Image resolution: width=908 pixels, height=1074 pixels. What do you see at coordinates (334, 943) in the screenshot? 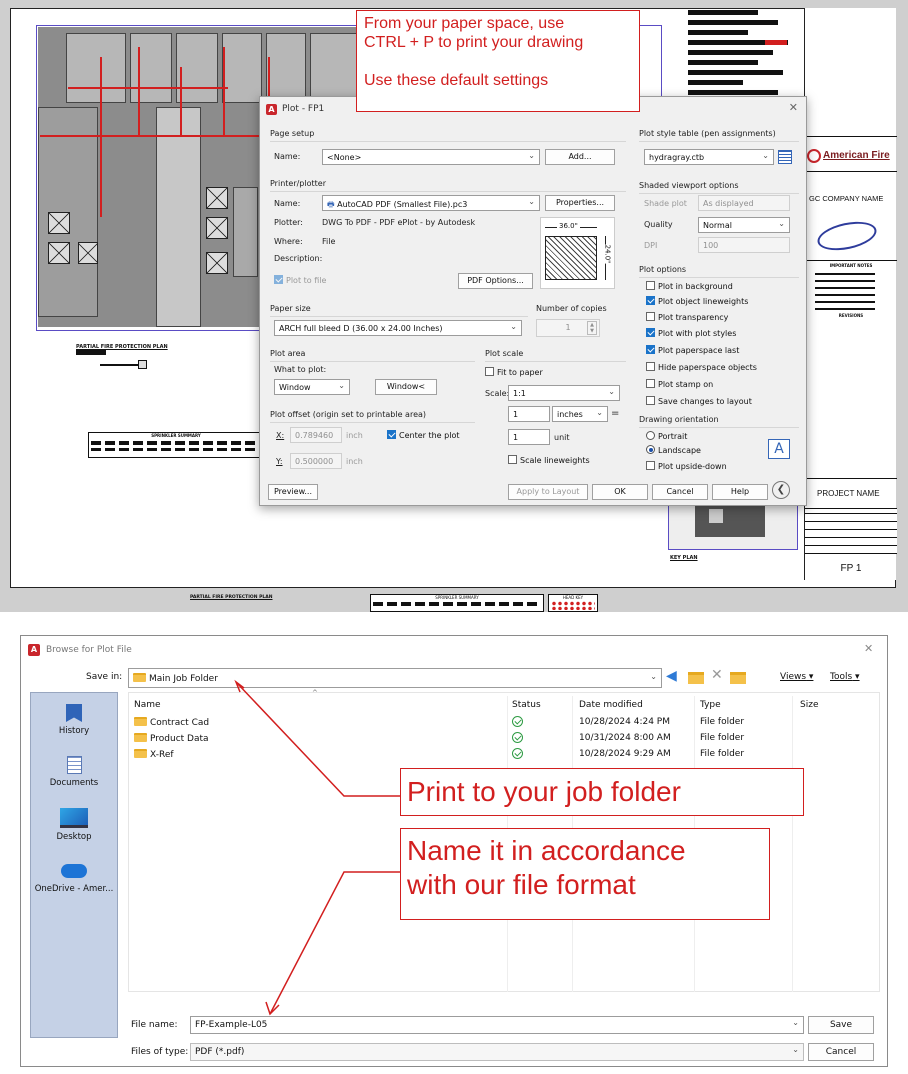
I see `arrow-to-file-name` at bounding box center [334, 943].